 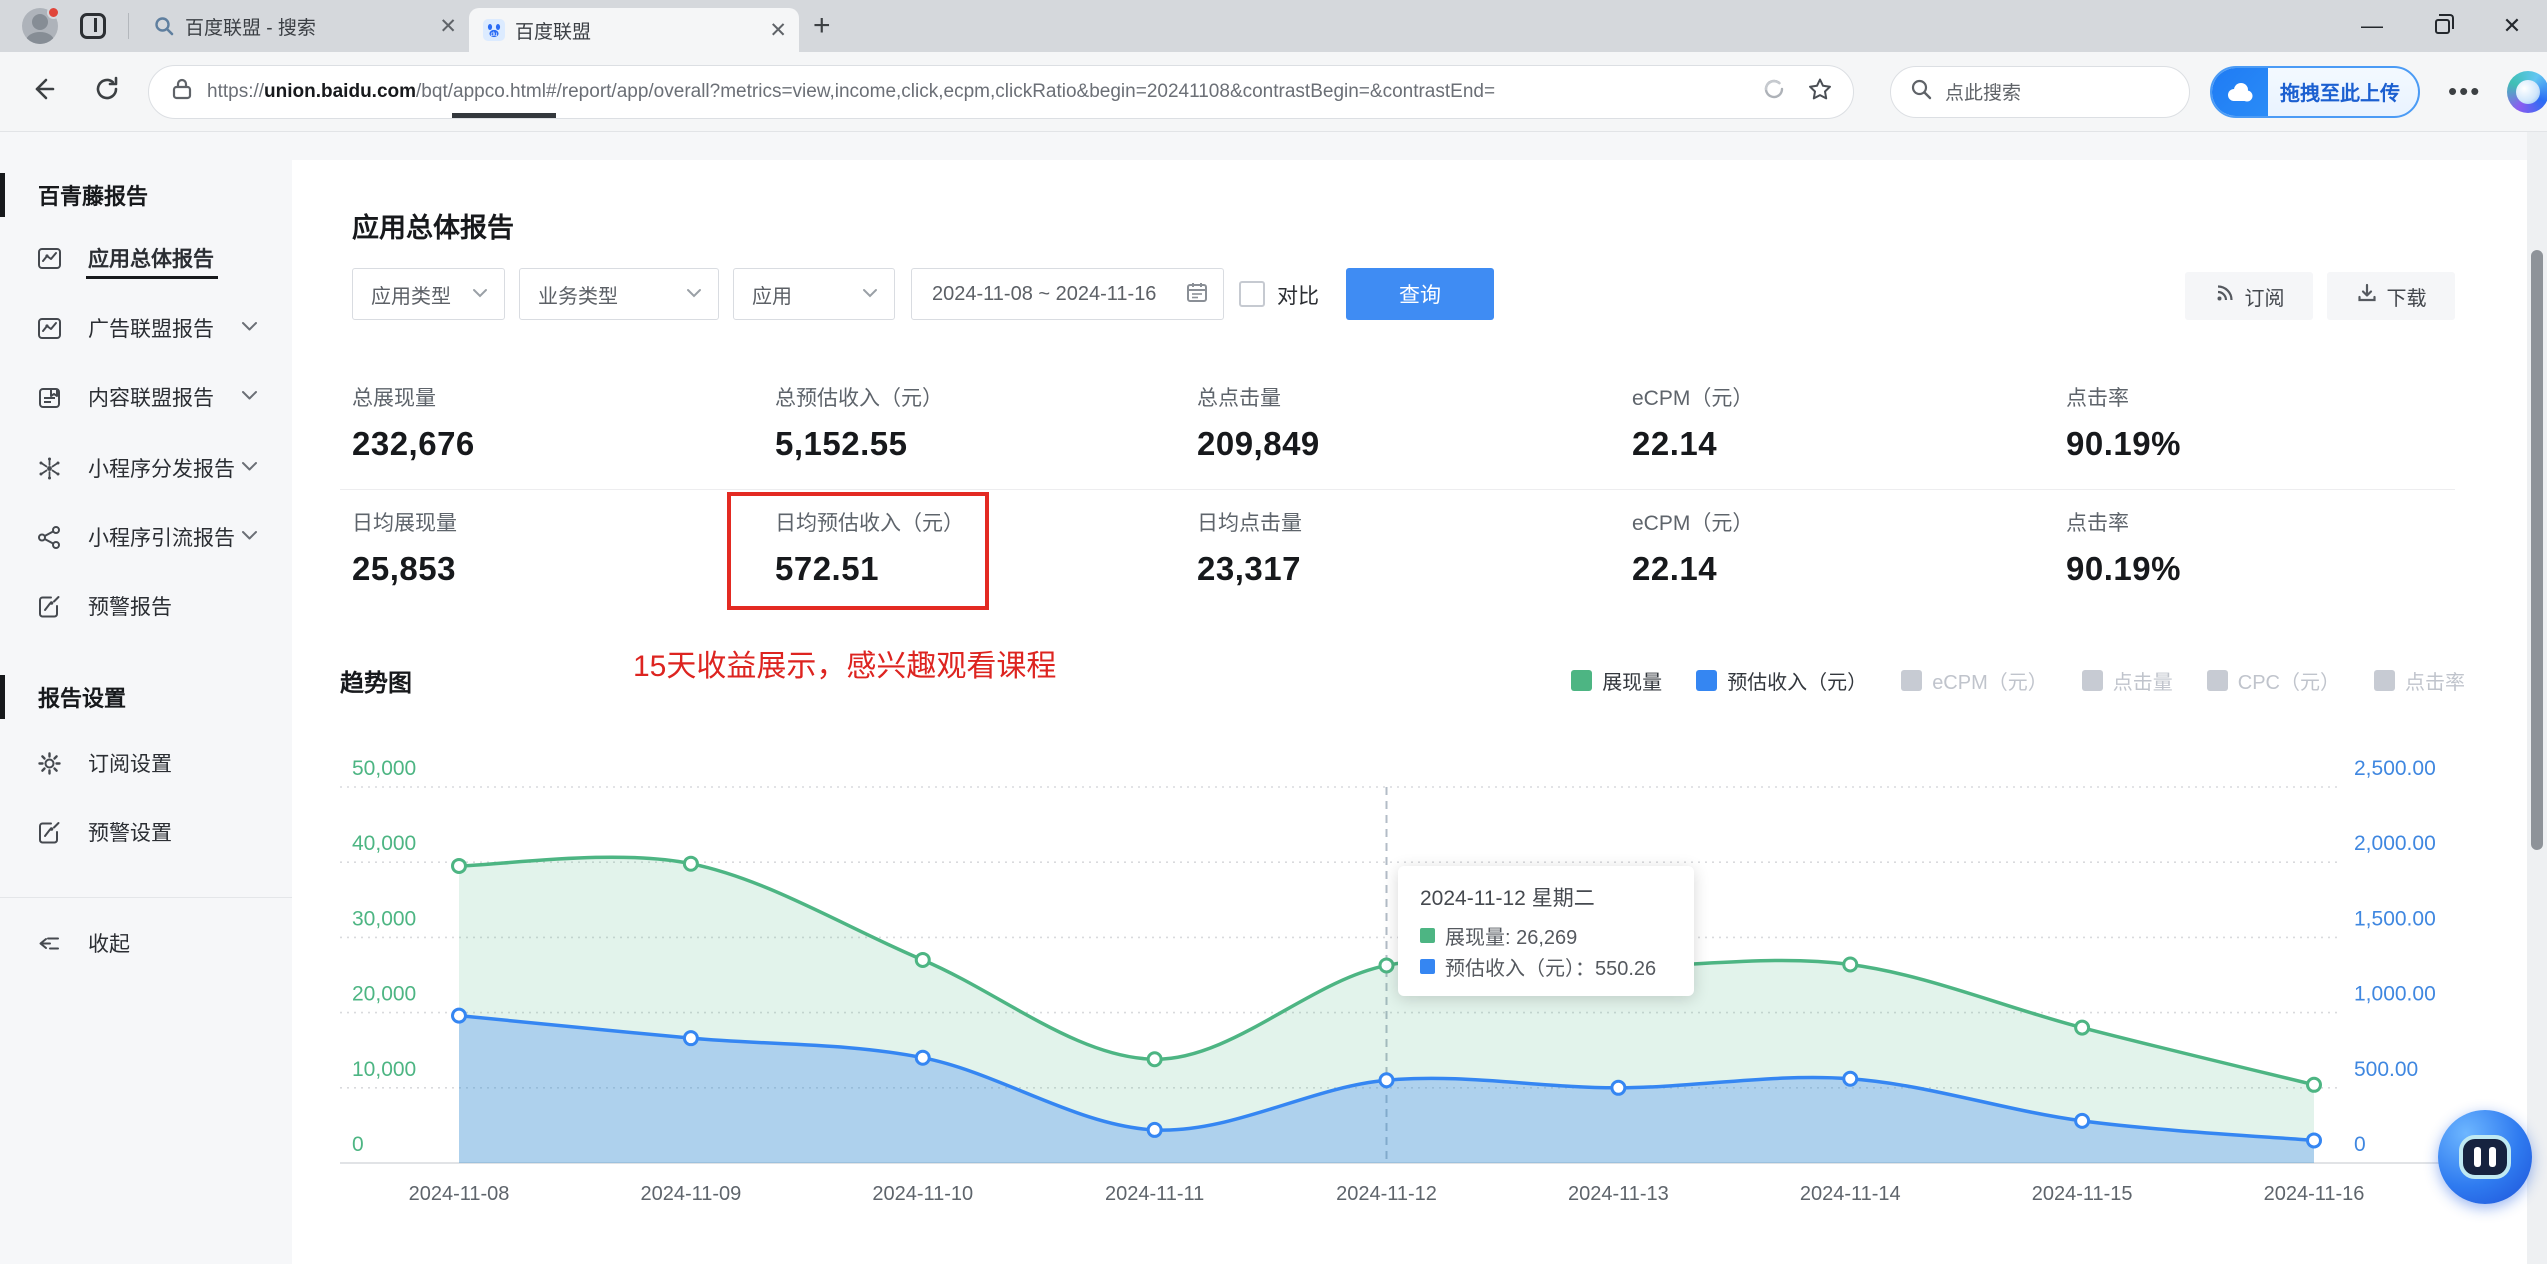 What do you see at coordinates (2527, 91) in the screenshot?
I see `copilot-icon` at bounding box center [2527, 91].